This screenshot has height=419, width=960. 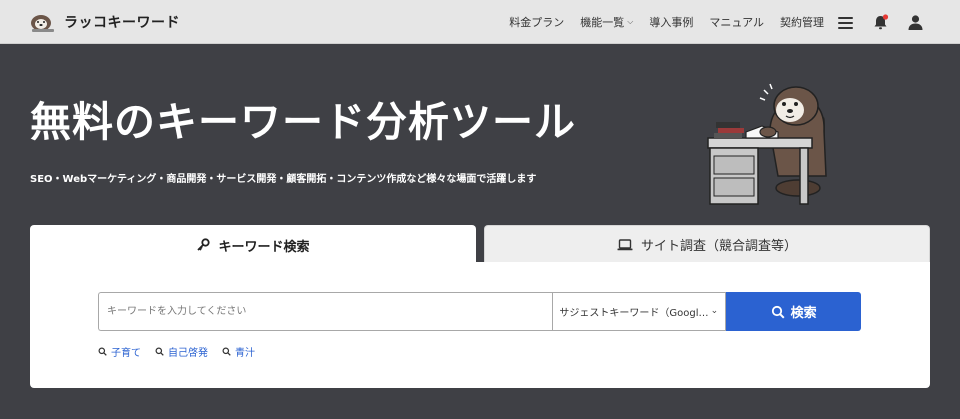 I want to click on search-form: サジェストキーワード（Google） ⌄ 検索, so click(x=479, y=311).